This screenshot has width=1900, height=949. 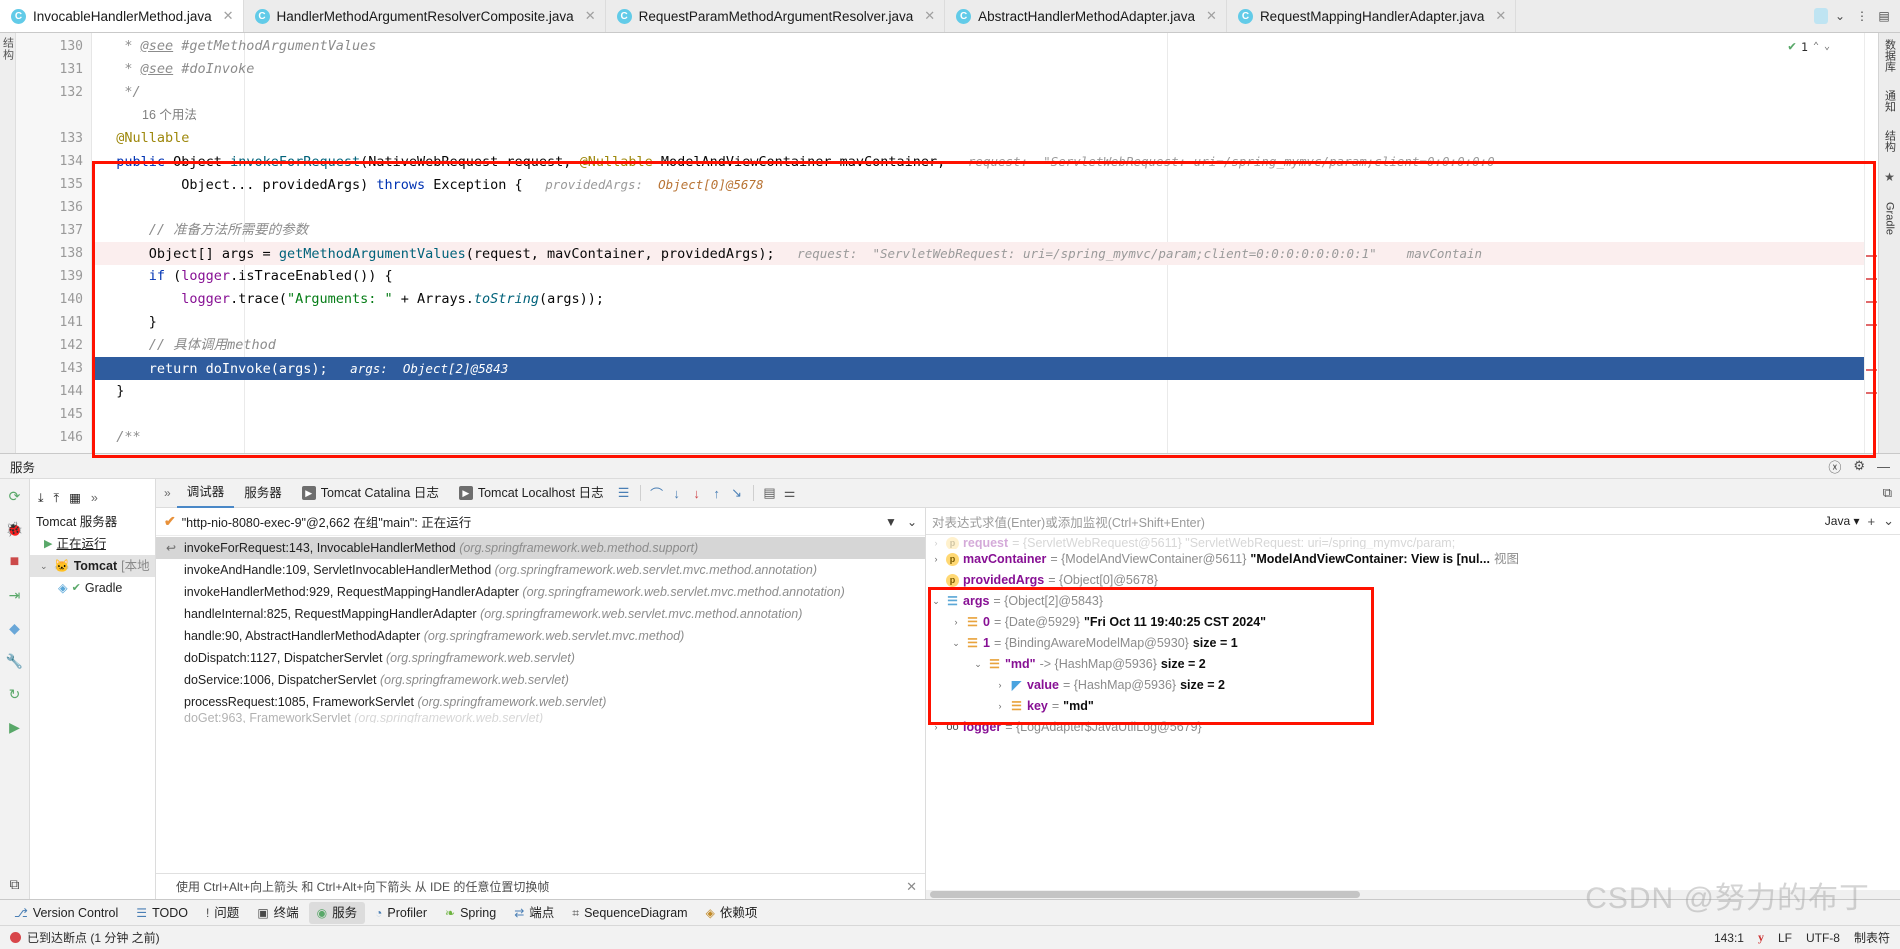 What do you see at coordinates (92, 544) in the screenshot?
I see `tree-node-running: ▶ 正在运行` at bounding box center [92, 544].